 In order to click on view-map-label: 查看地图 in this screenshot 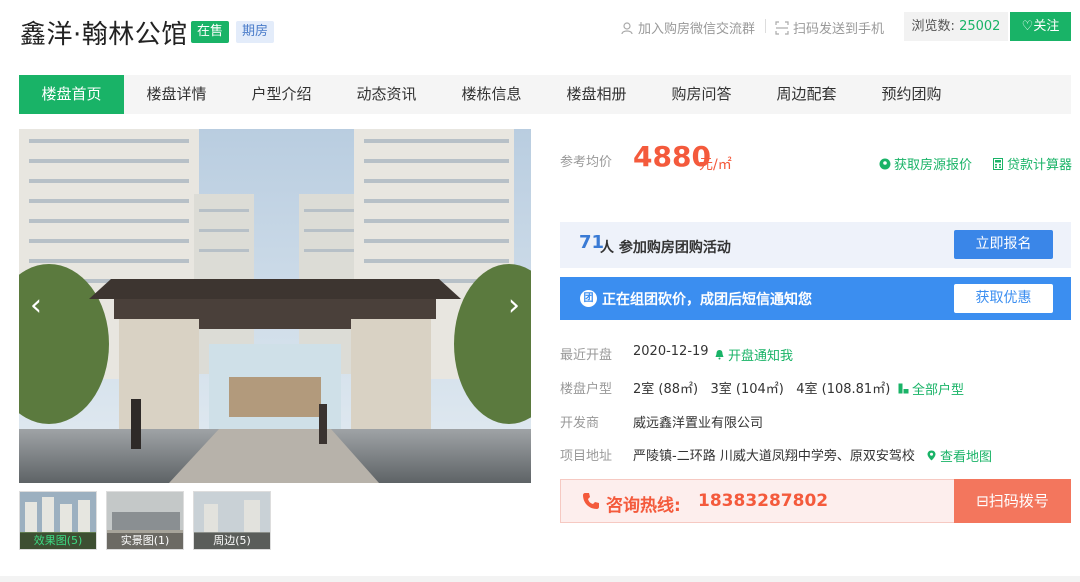, I will do `click(966, 457)`.